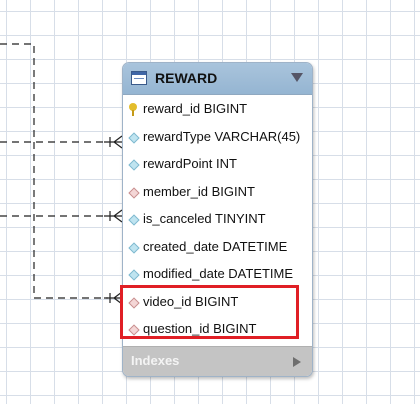 This screenshot has height=404, width=420. Describe the element at coordinates (199, 191) in the screenshot. I see `column-label: member_id BIGINT` at that location.